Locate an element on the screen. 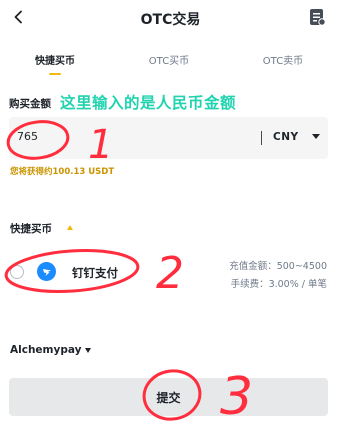 This screenshot has height=423, width=341. tab-bar: 快捷买币 OTC买币 OTC卖币 is located at coordinates (170, 62).